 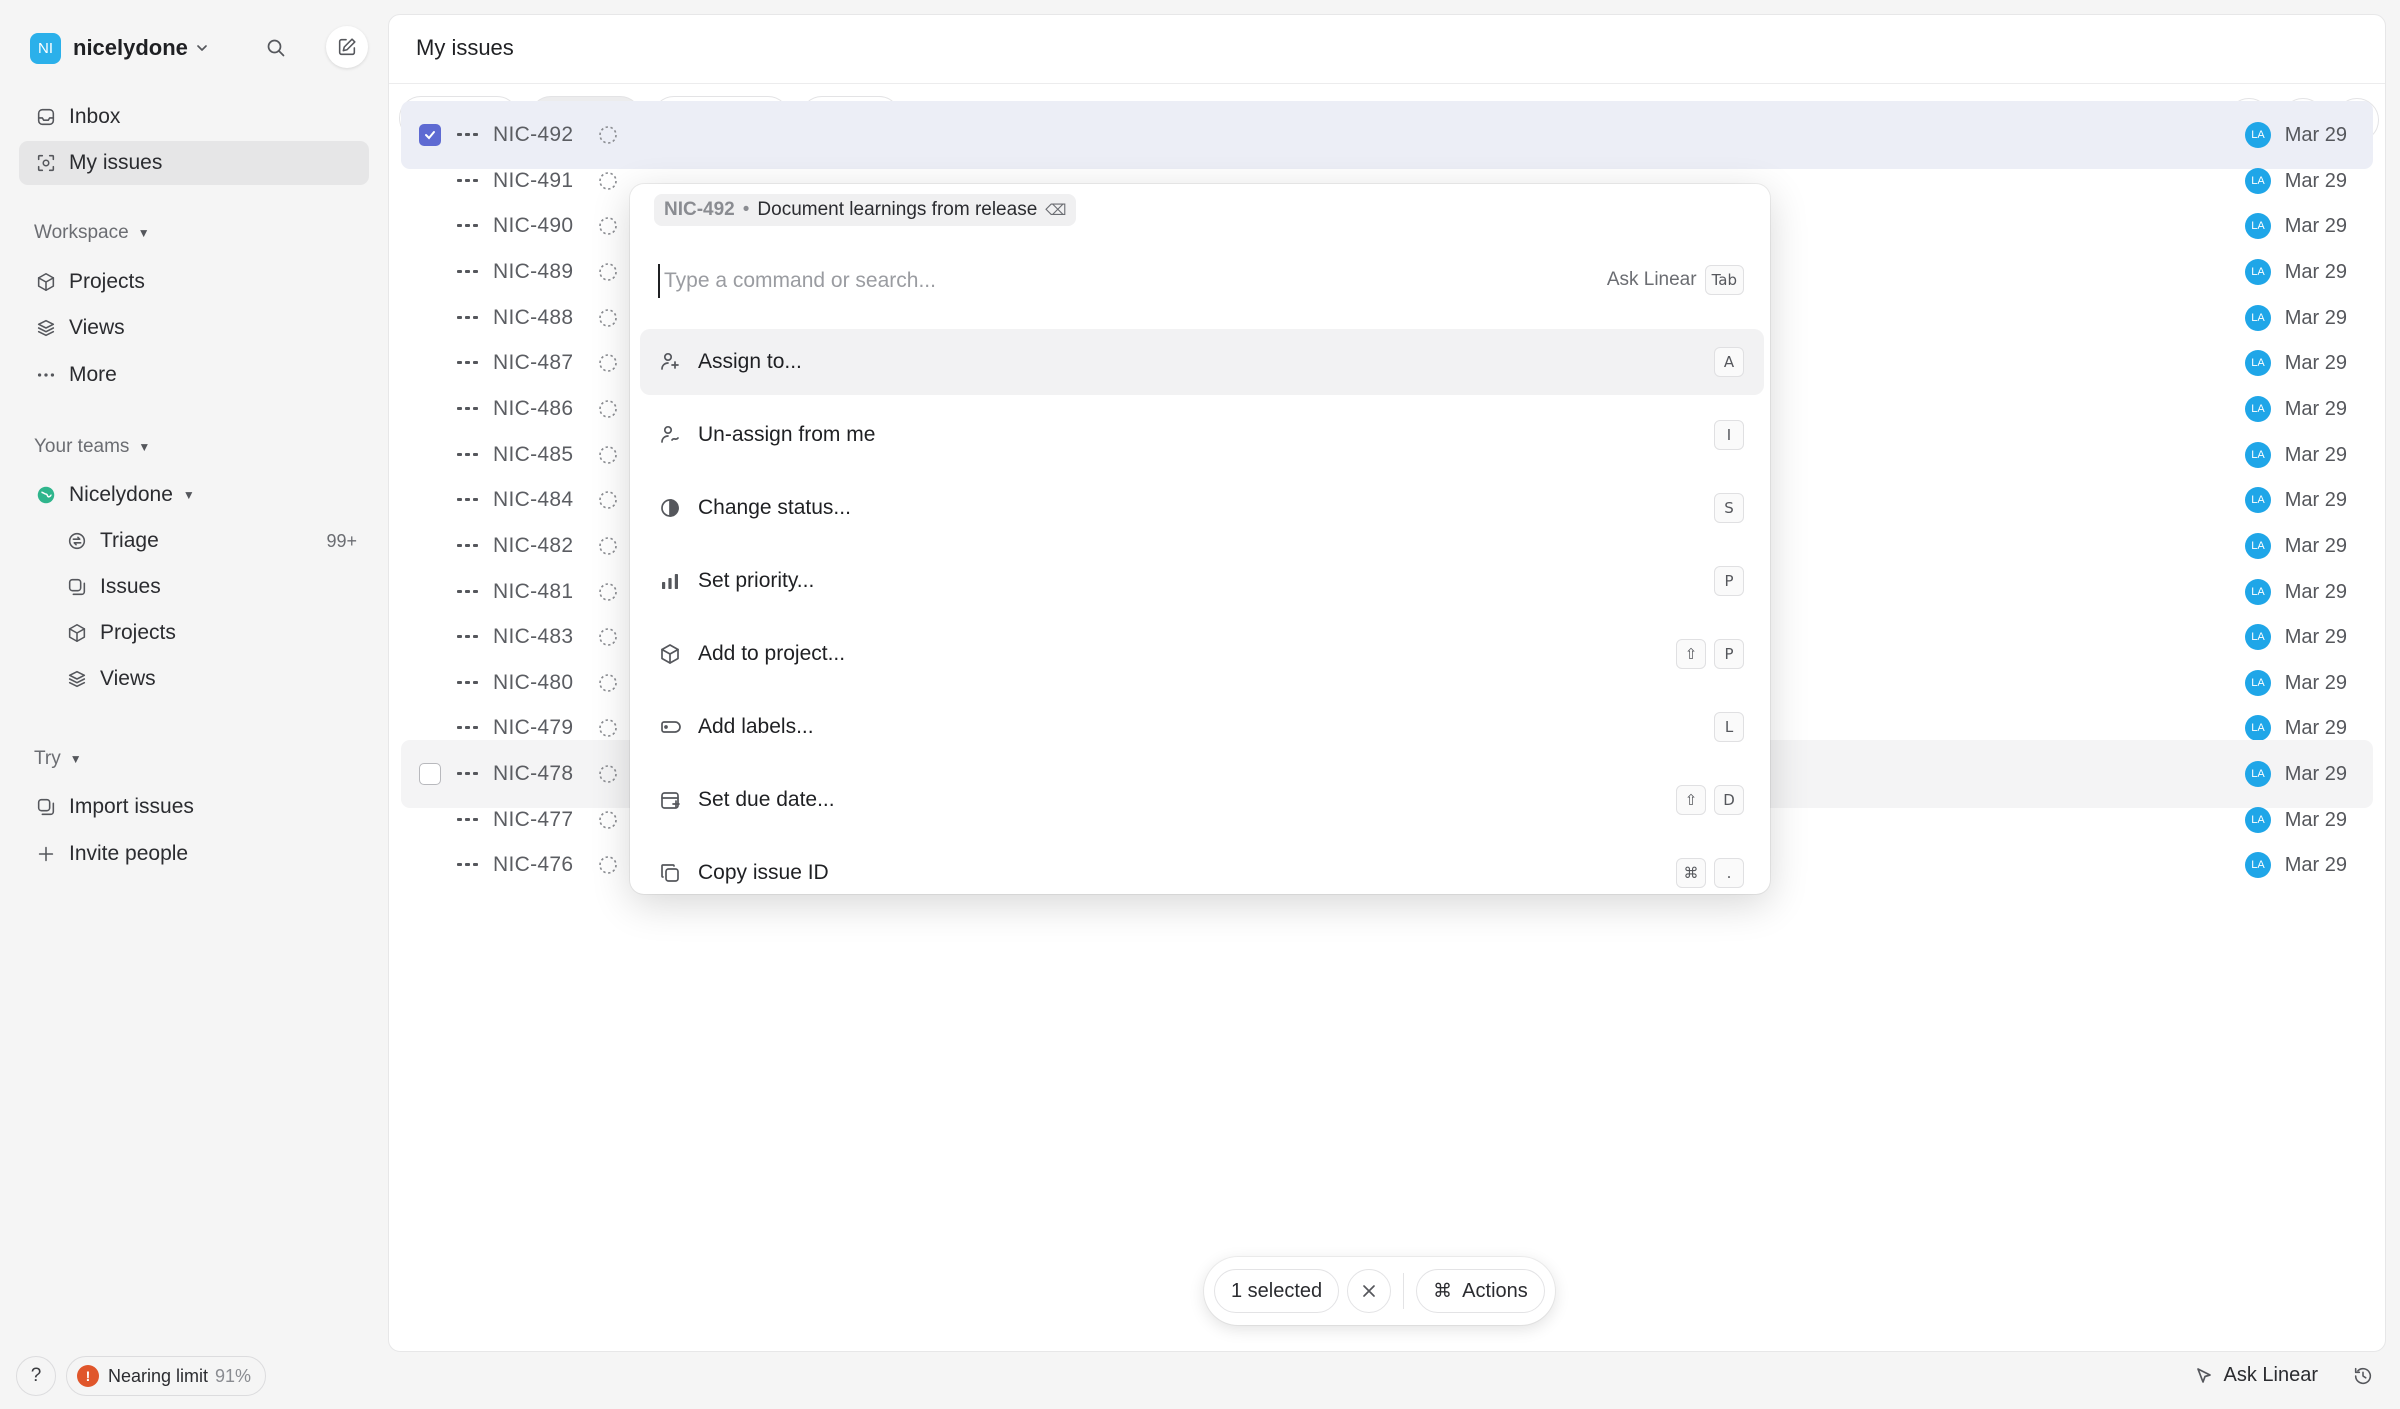 What do you see at coordinates (1202, 435) in the screenshot?
I see `command-item: Un-assign from me I` at bounding box center [1202, 435].